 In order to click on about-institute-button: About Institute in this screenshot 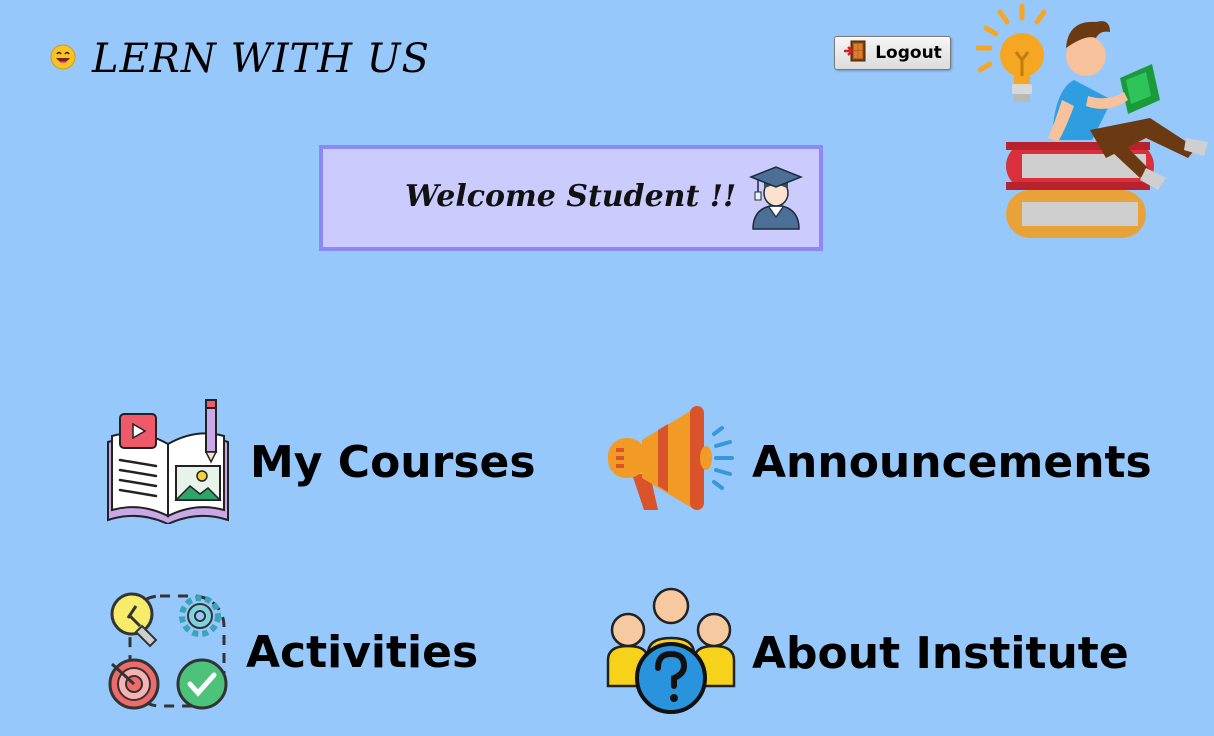, I will do `click(867, 653)`.